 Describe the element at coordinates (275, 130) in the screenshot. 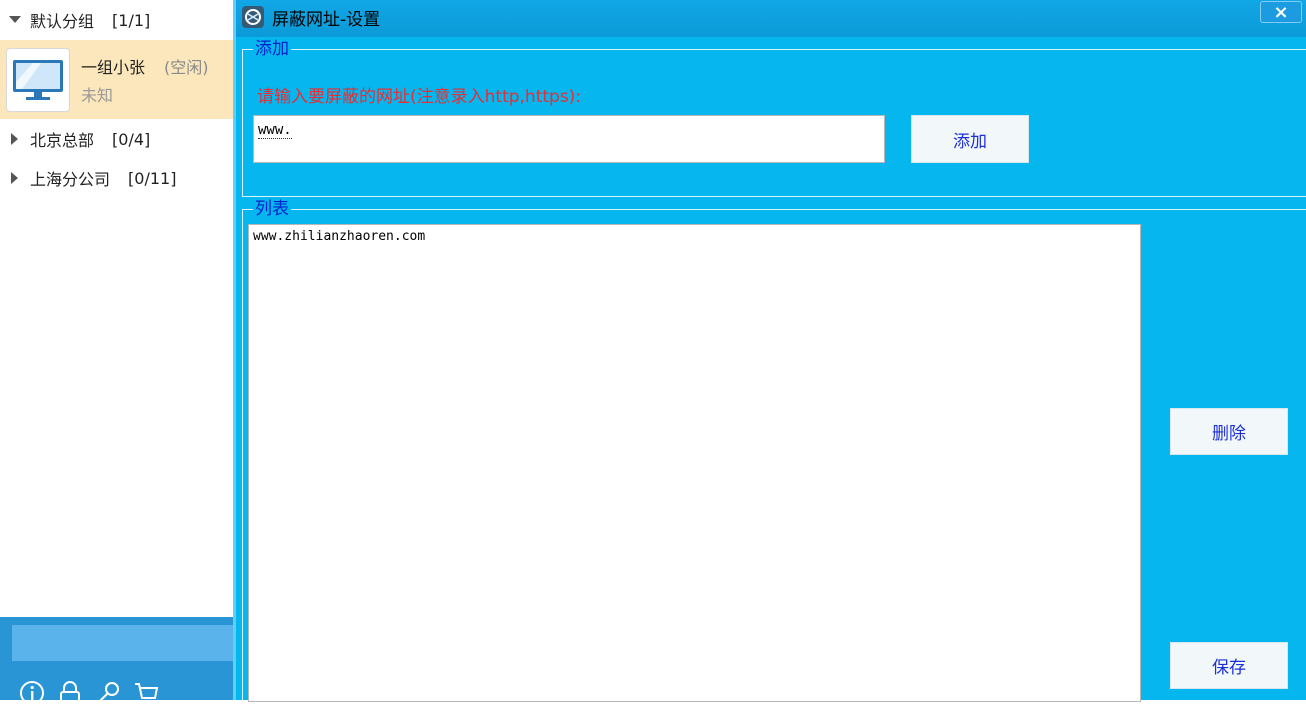

I see `url-input-value: www.` at that location.